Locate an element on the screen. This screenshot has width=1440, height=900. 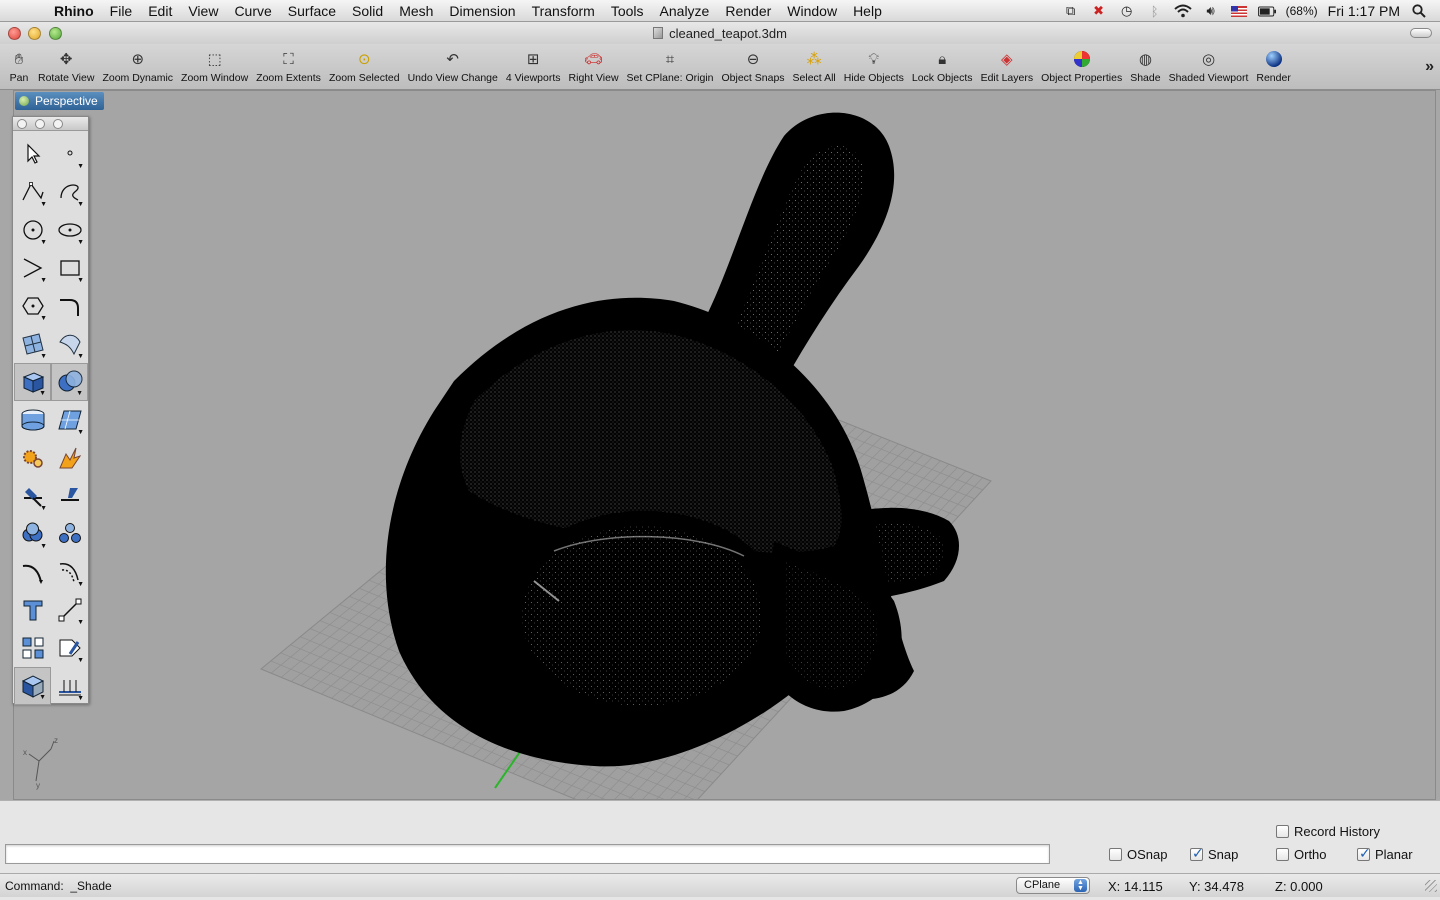
planar-toggle: Planar is located at coordinates (1385, 853).